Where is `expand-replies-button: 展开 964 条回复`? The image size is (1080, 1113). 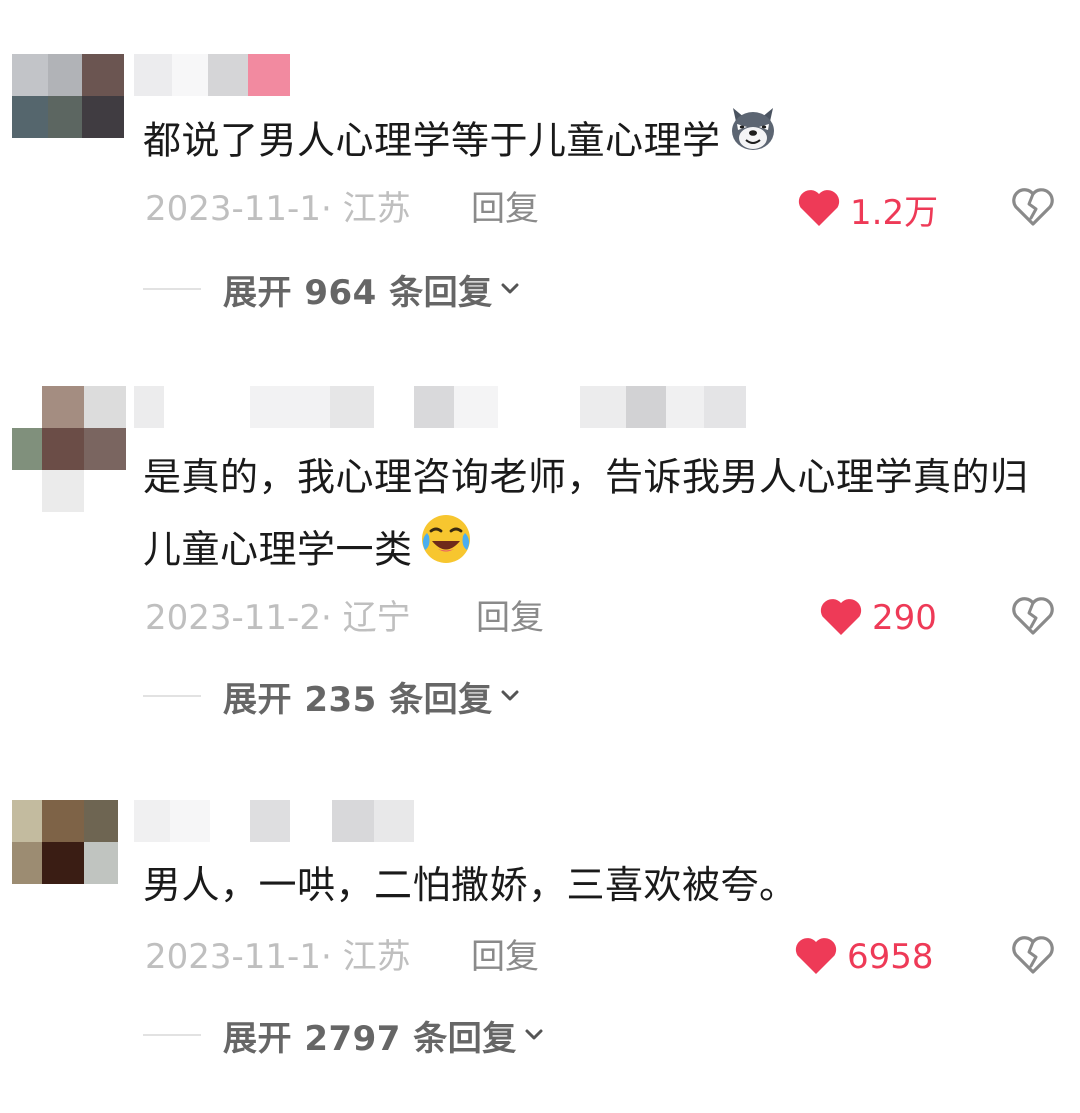
expand-replies-button: 展开 964 条回复 is located at coordinates (332, 289).